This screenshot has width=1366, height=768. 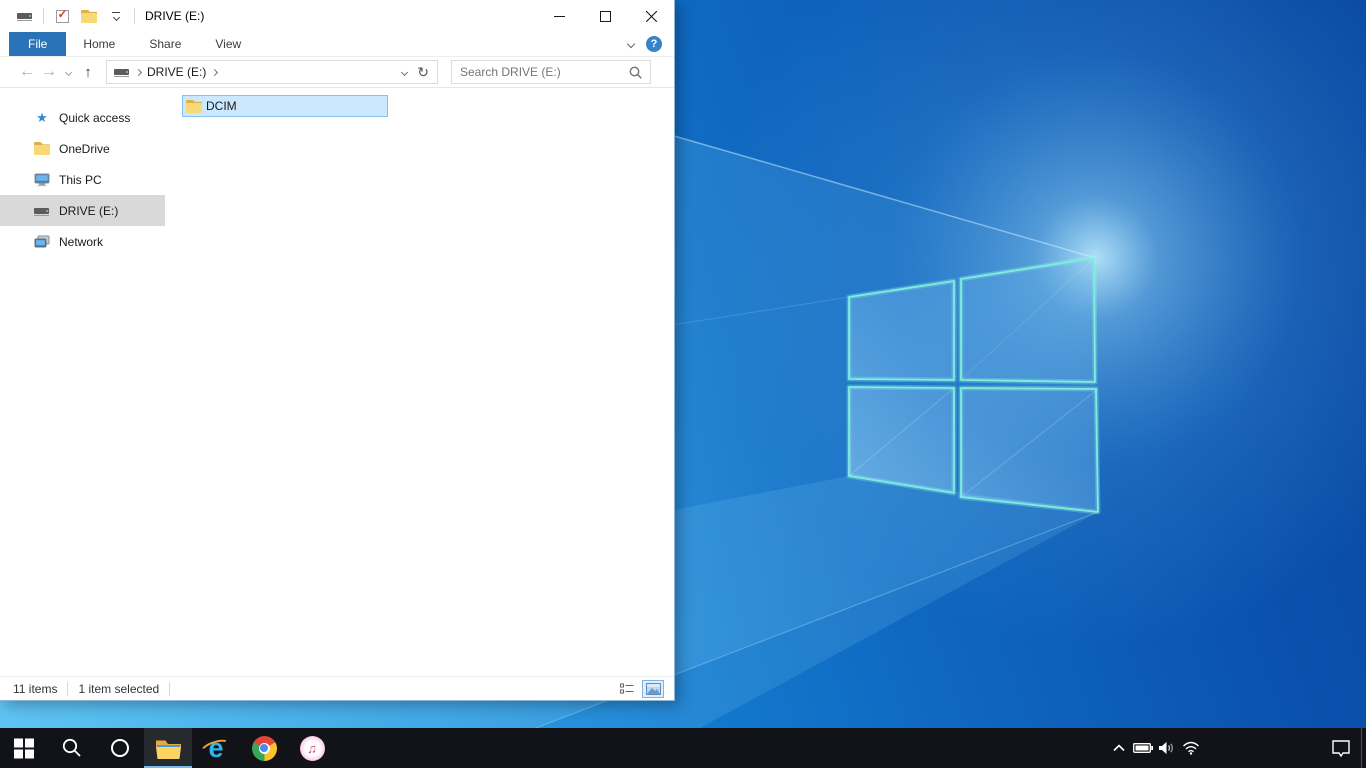 I want to click on folder-icon, so click(x=194, y=106).